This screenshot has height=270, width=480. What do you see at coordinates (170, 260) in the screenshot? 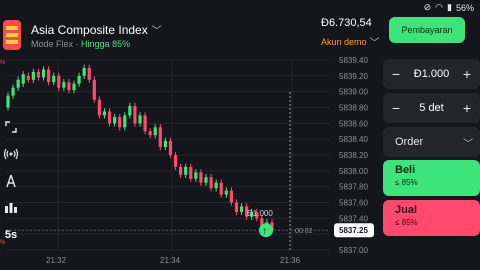
I see `x-tick-label: 21:34` at bounding box center [170, 260].